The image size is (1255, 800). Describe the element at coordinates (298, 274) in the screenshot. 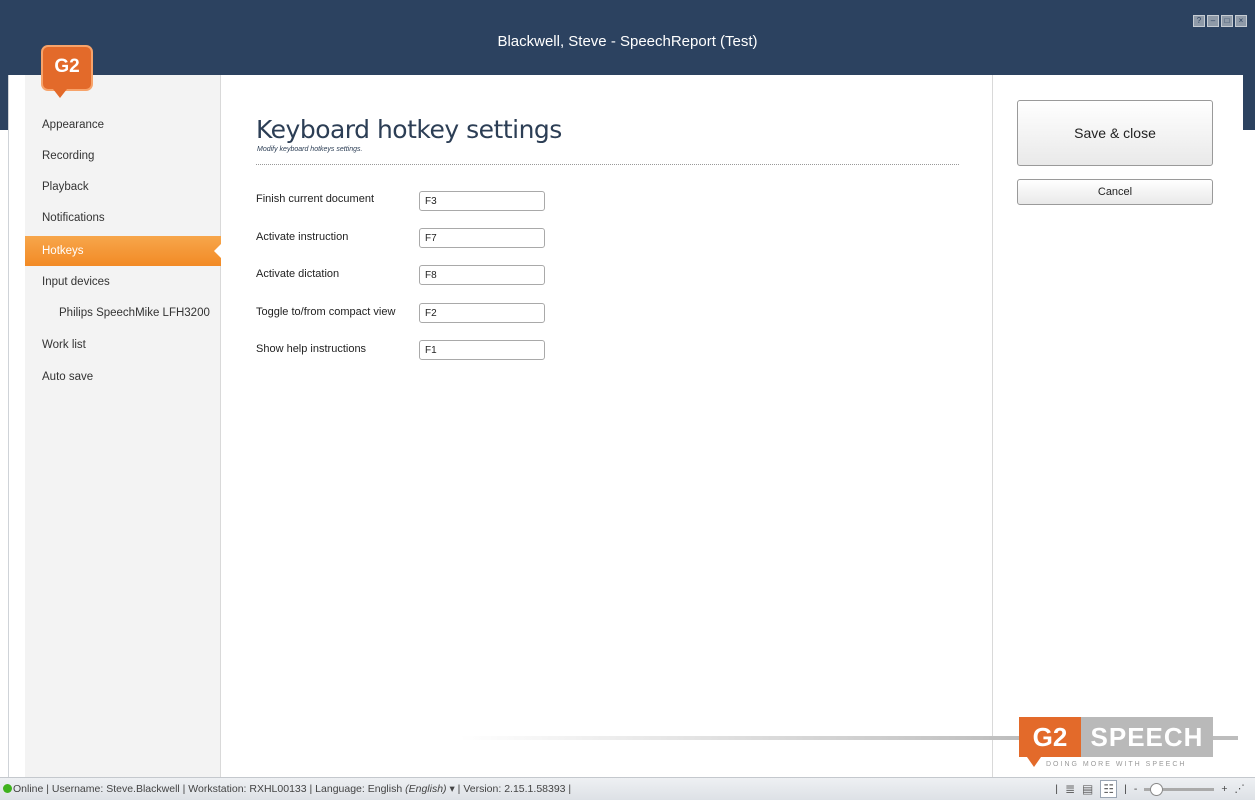

I see `hotkey-label-activate-dictation: Activate dictation` at that location.